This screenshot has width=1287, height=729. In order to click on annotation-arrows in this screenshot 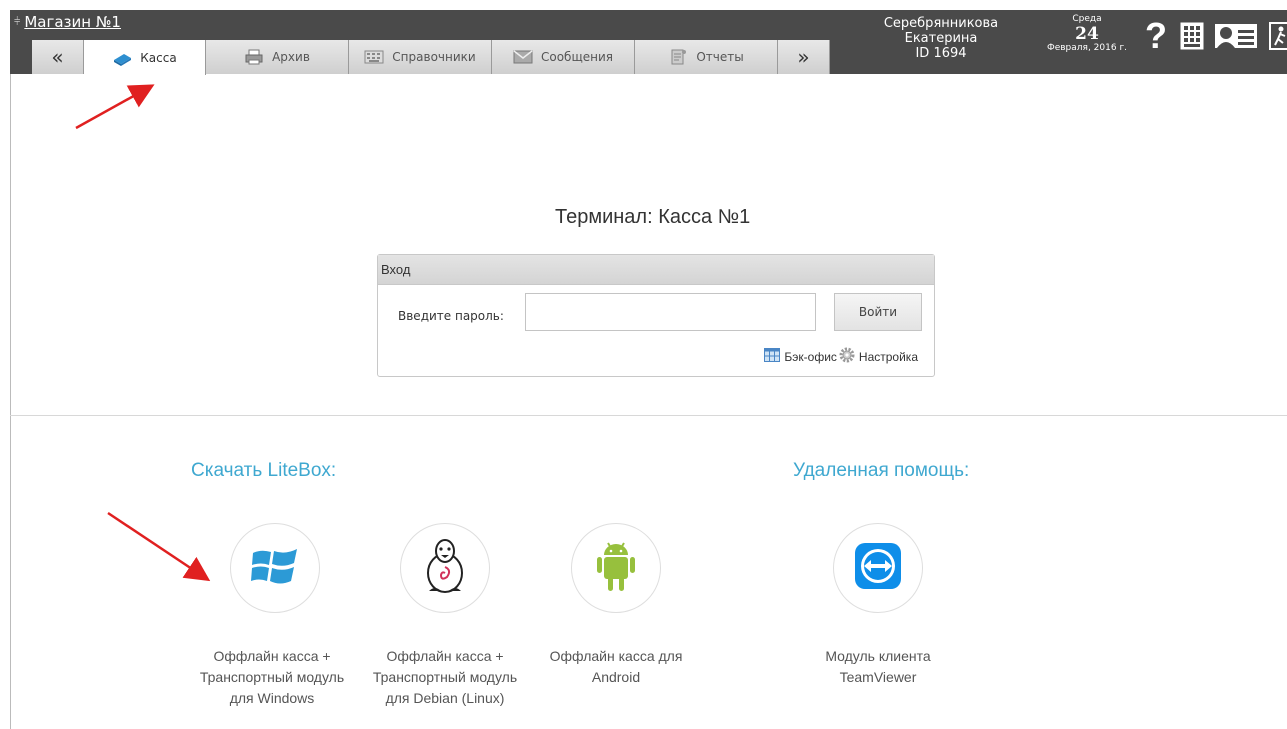, I will do `click(143, 333)`.